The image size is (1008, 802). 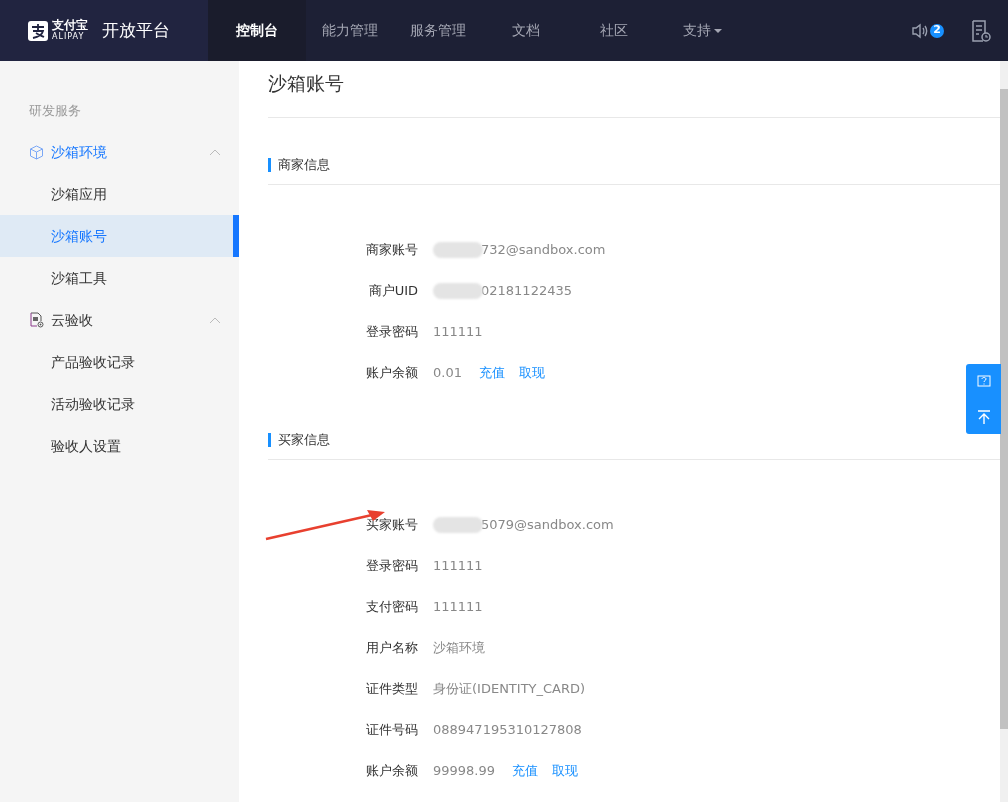 I want to click on sidebar-item: 验收人设置, so click(x=119, y=446).